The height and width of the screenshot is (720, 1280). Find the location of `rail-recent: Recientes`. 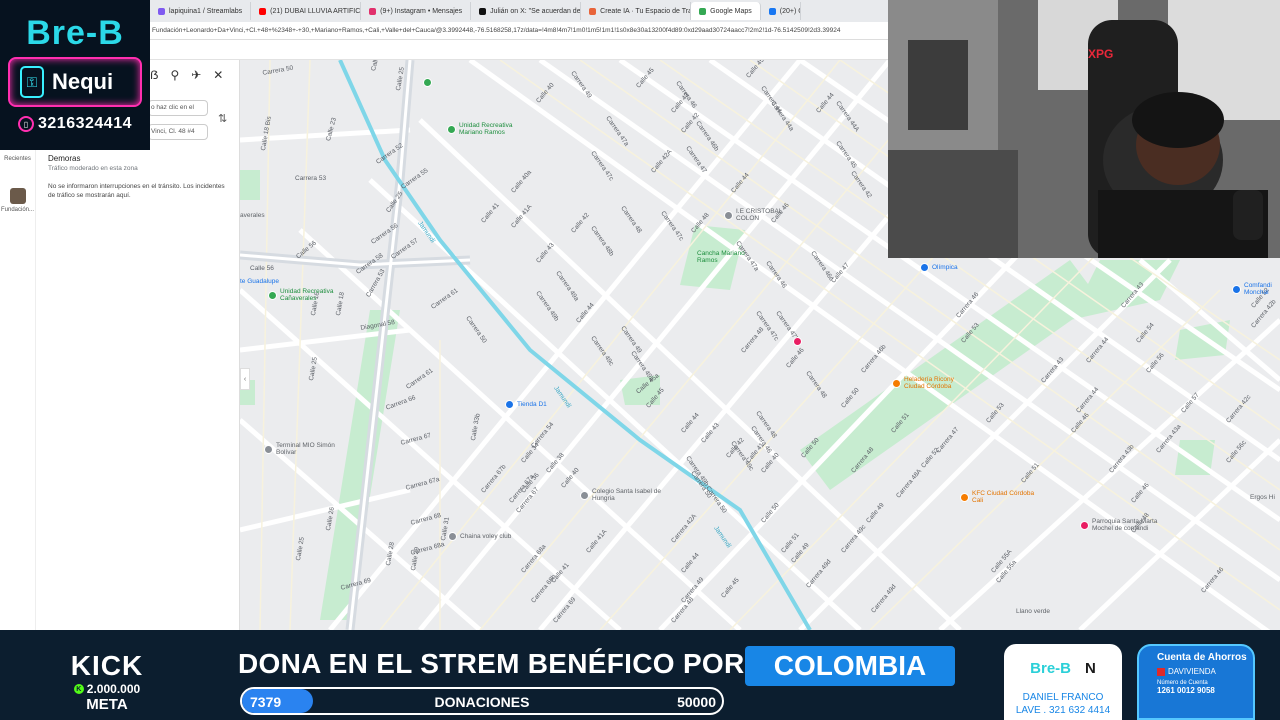

rail-recent: Recientes is located at coordinates (17, 159).